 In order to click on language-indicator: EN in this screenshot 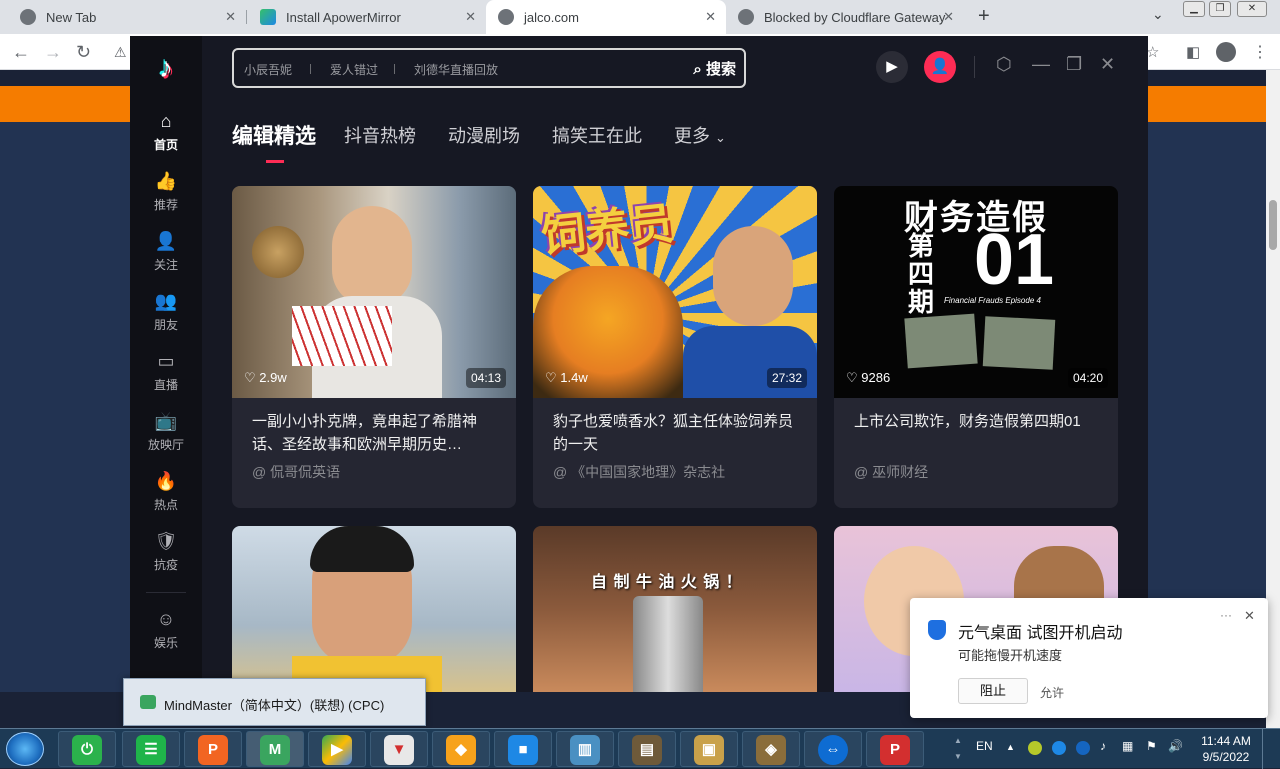, I will do `click(984, 746)`.